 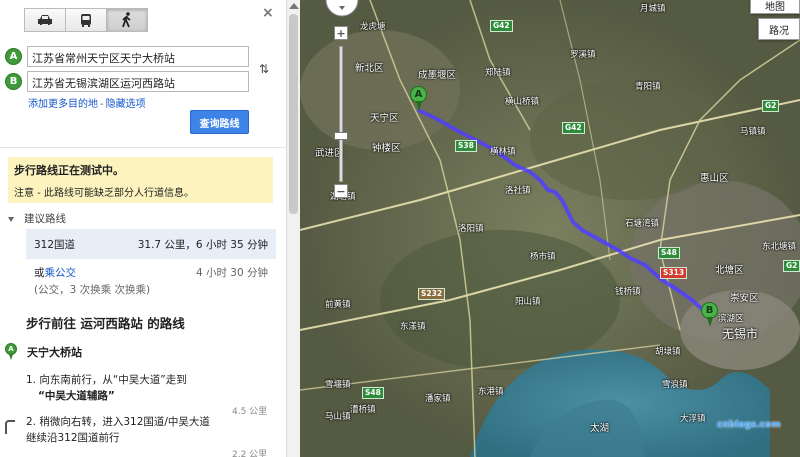 I want to click on destination-row: B 江苏省无锡滨湖区运河西路站, so click(x=127, y=81).